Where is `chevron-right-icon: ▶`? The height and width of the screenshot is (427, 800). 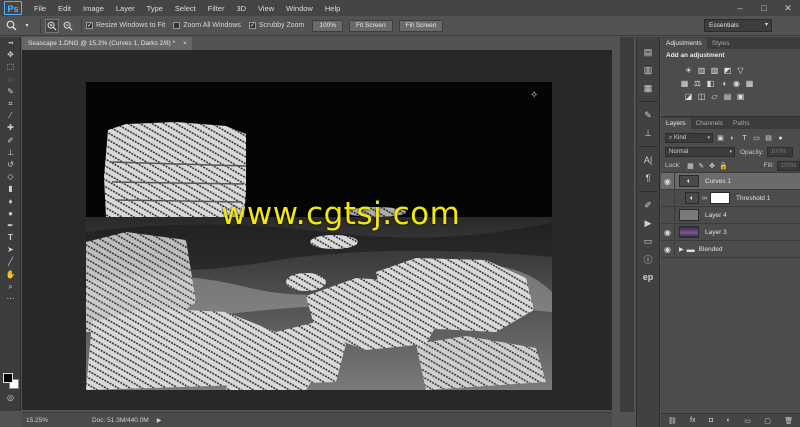
chevron-right-icon: ▶ is located at coordinates (681, 249).